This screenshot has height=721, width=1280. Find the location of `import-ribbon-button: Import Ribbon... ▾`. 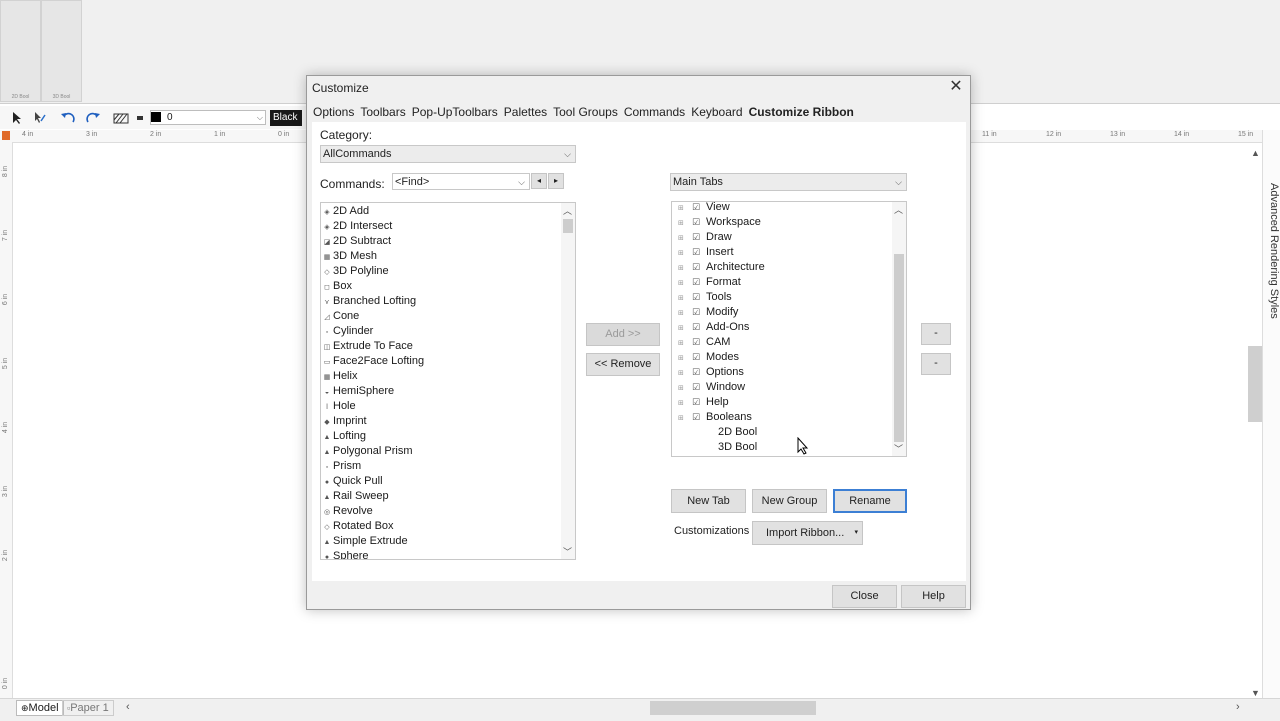

import-ribbon-button: Import Ribbon... ▾ is located at coordinates (807, 533).